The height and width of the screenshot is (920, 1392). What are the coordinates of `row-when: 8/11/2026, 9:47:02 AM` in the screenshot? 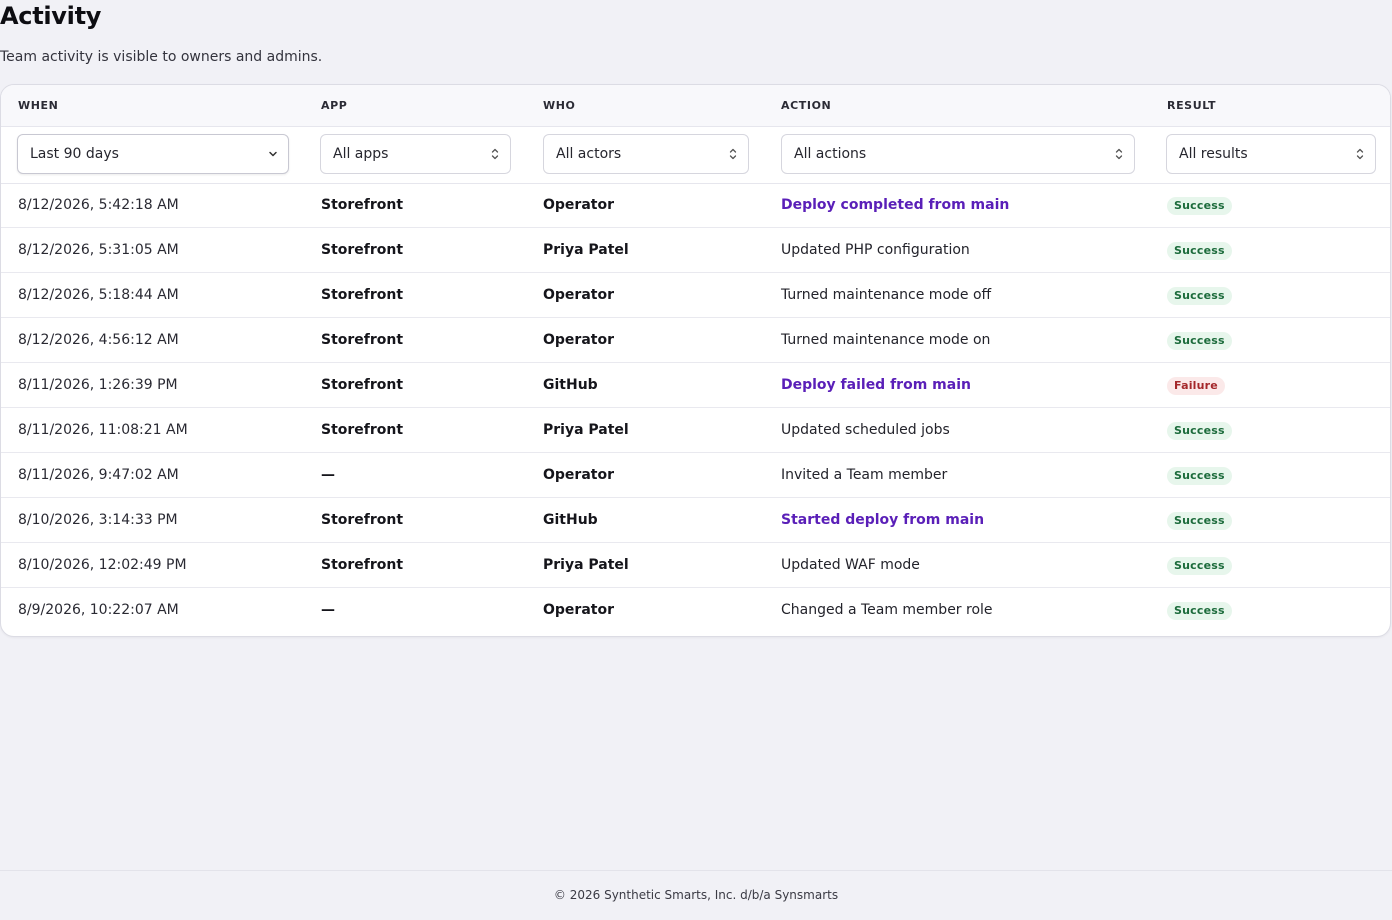 It's located at (98, 475).